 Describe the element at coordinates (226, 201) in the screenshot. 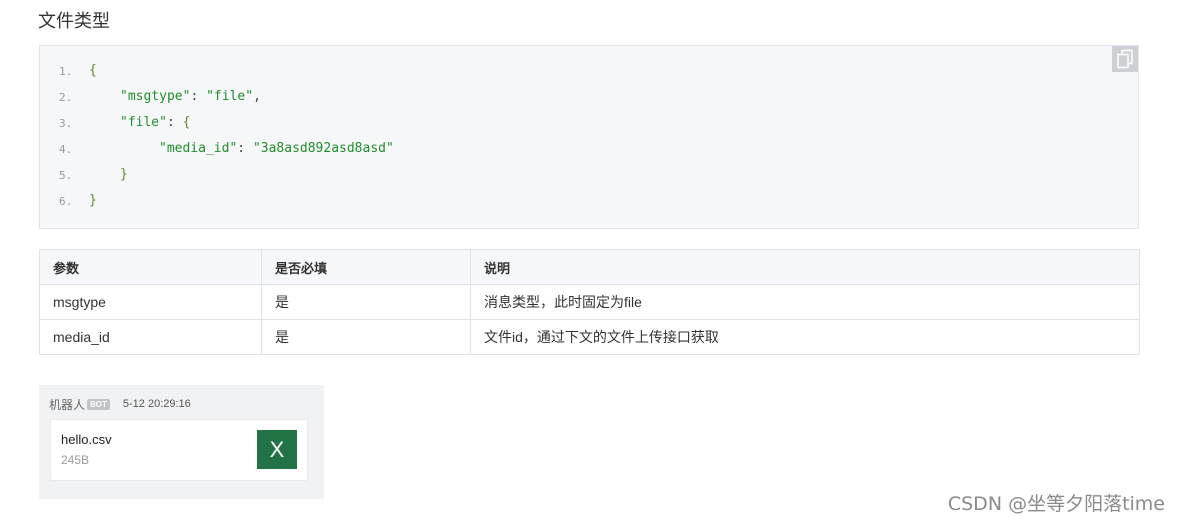

I see `code-line: 6. }` at that location.